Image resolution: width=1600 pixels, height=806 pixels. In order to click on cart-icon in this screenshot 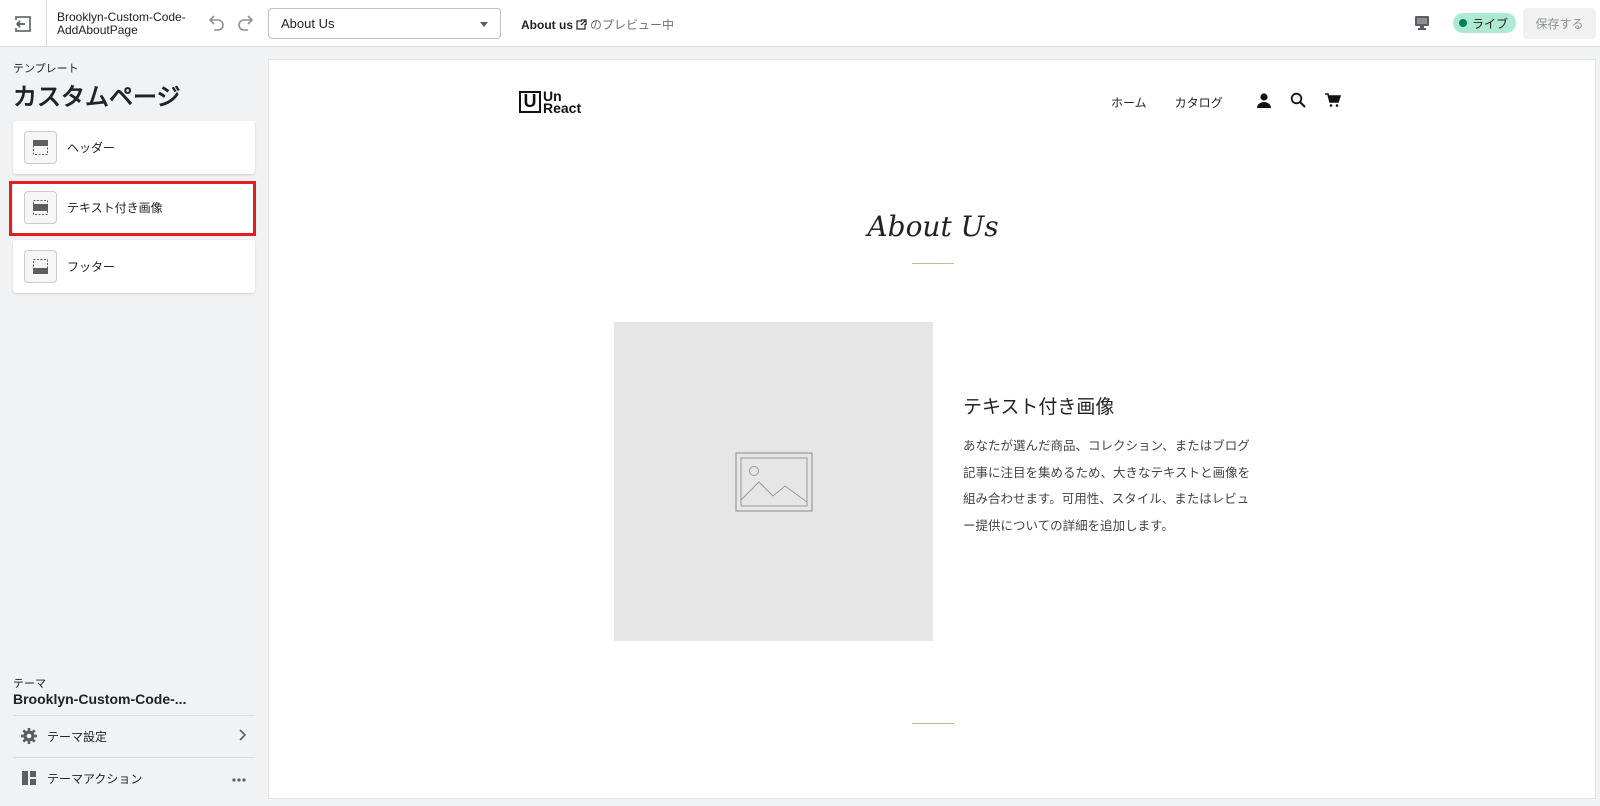, I will do `click(1332, 100)`.